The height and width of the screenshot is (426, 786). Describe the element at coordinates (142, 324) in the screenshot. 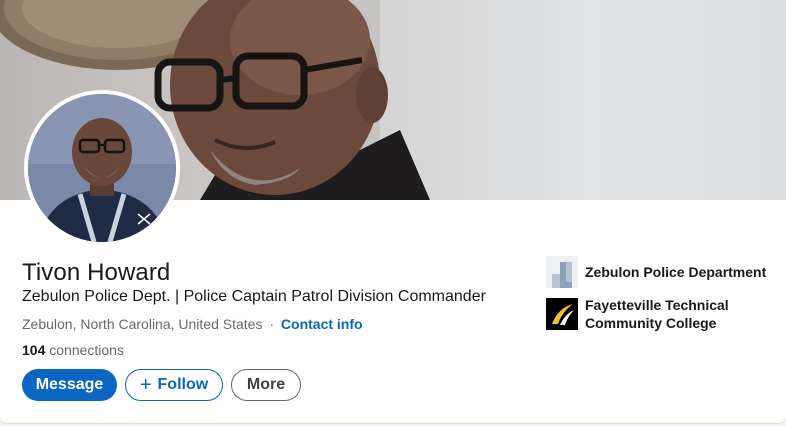

I see `profile-location: Zebulon, North Carolina, United States` at that location.